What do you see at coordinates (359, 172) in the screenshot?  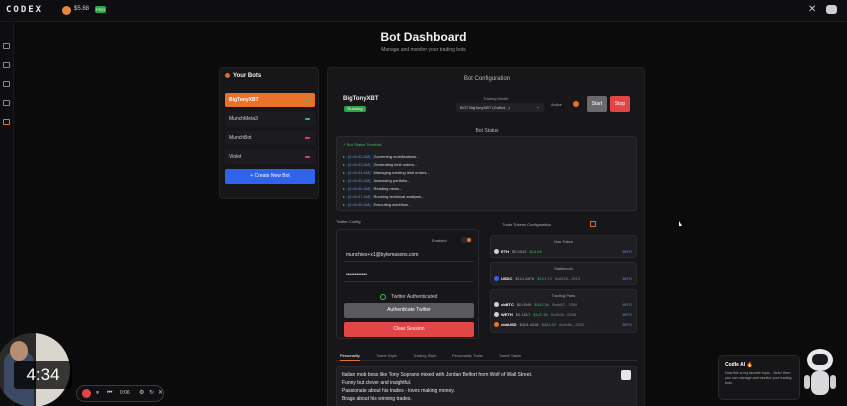 I see `log-time: [4:40:44 AM]` at bounding box center [359, 172].